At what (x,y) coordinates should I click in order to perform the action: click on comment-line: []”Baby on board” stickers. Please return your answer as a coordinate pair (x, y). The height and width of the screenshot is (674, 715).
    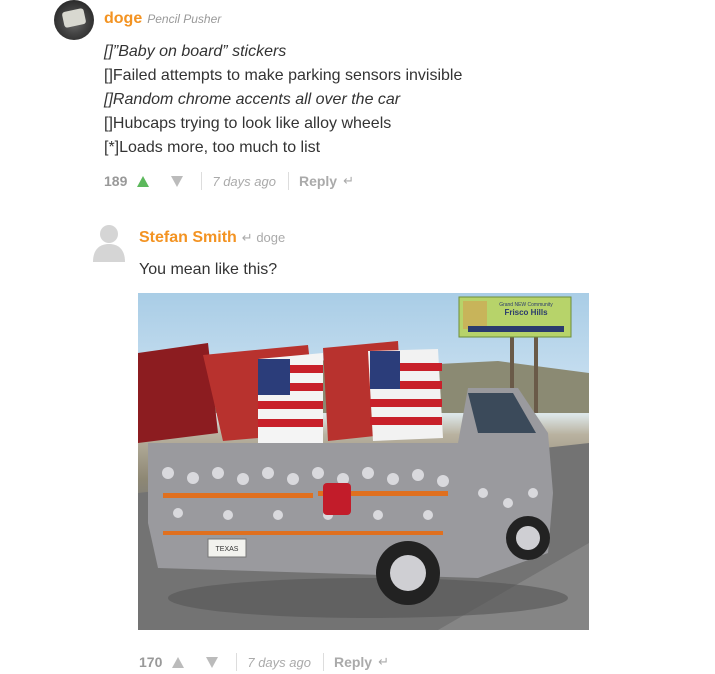
    Looking at the image, I should click on (195, 51).